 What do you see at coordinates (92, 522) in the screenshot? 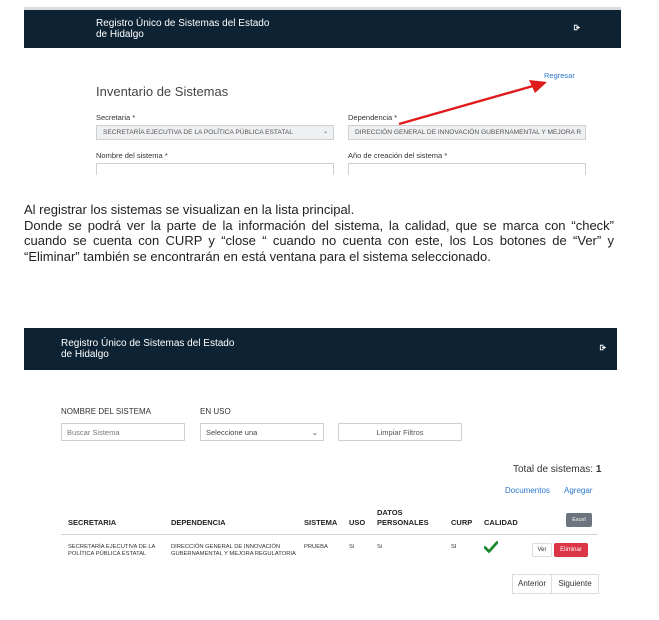
I see `col-secretaria: SECRETARIA` at bounding box center [92, 522].